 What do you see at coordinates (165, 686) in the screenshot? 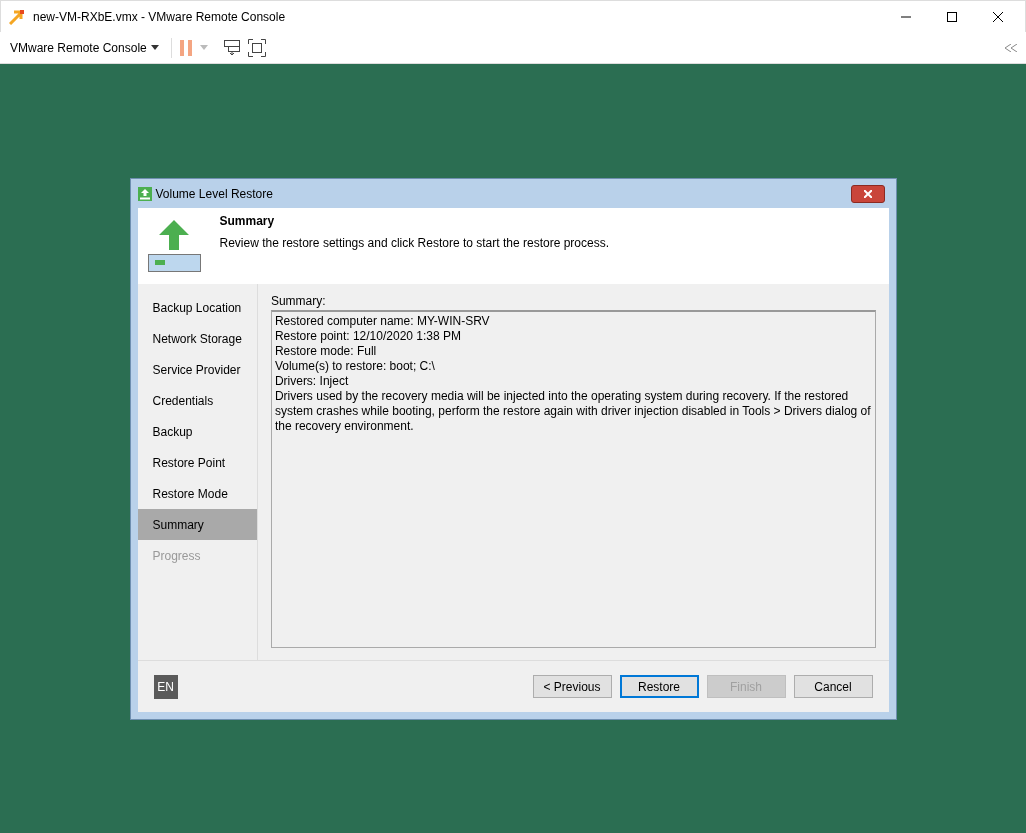
I see `language-badge: EN` at bounding box center [165, 686].